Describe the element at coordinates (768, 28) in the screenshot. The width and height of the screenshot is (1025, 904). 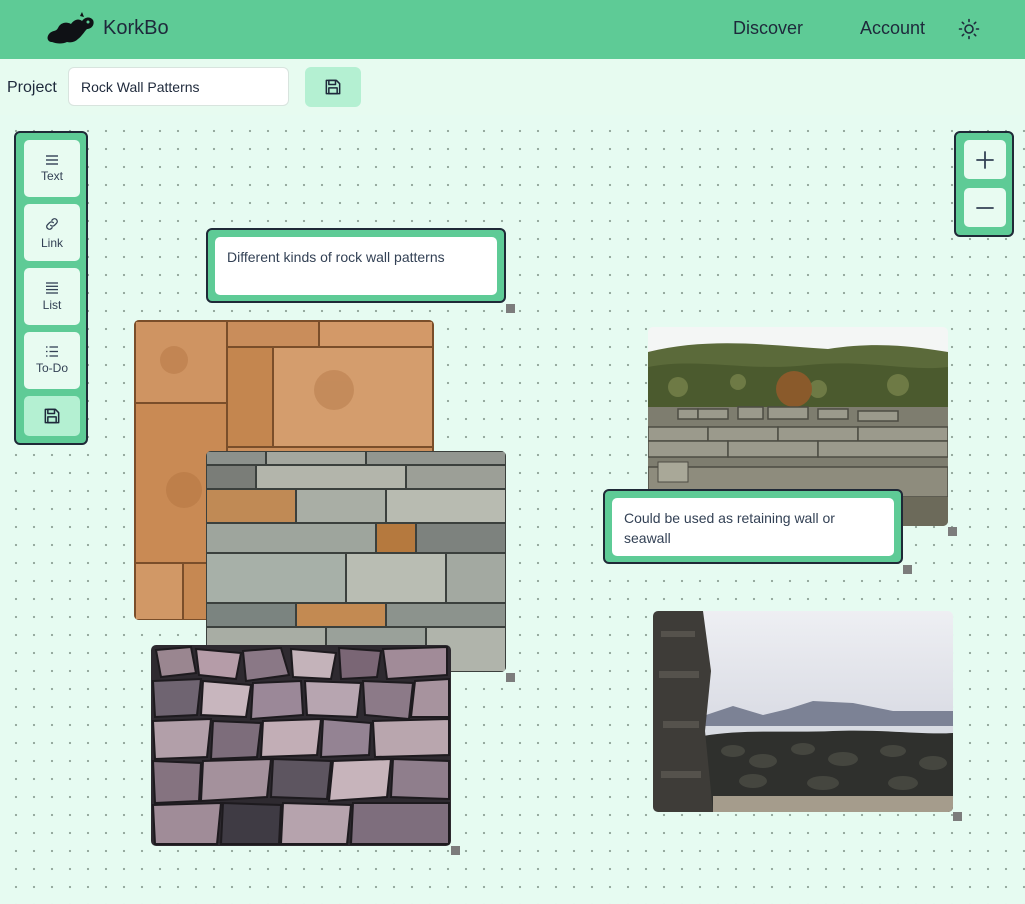
I see `nav-discover-link: Discover` at that location.